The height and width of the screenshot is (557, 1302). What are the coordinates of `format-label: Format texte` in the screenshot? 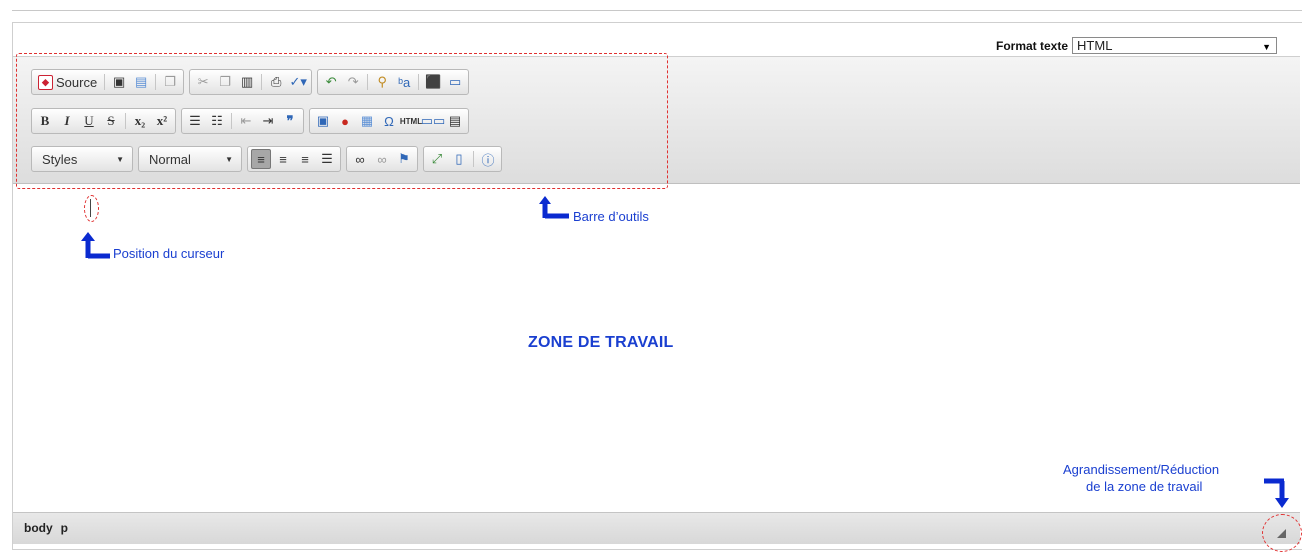 It's located at (1032, 45).